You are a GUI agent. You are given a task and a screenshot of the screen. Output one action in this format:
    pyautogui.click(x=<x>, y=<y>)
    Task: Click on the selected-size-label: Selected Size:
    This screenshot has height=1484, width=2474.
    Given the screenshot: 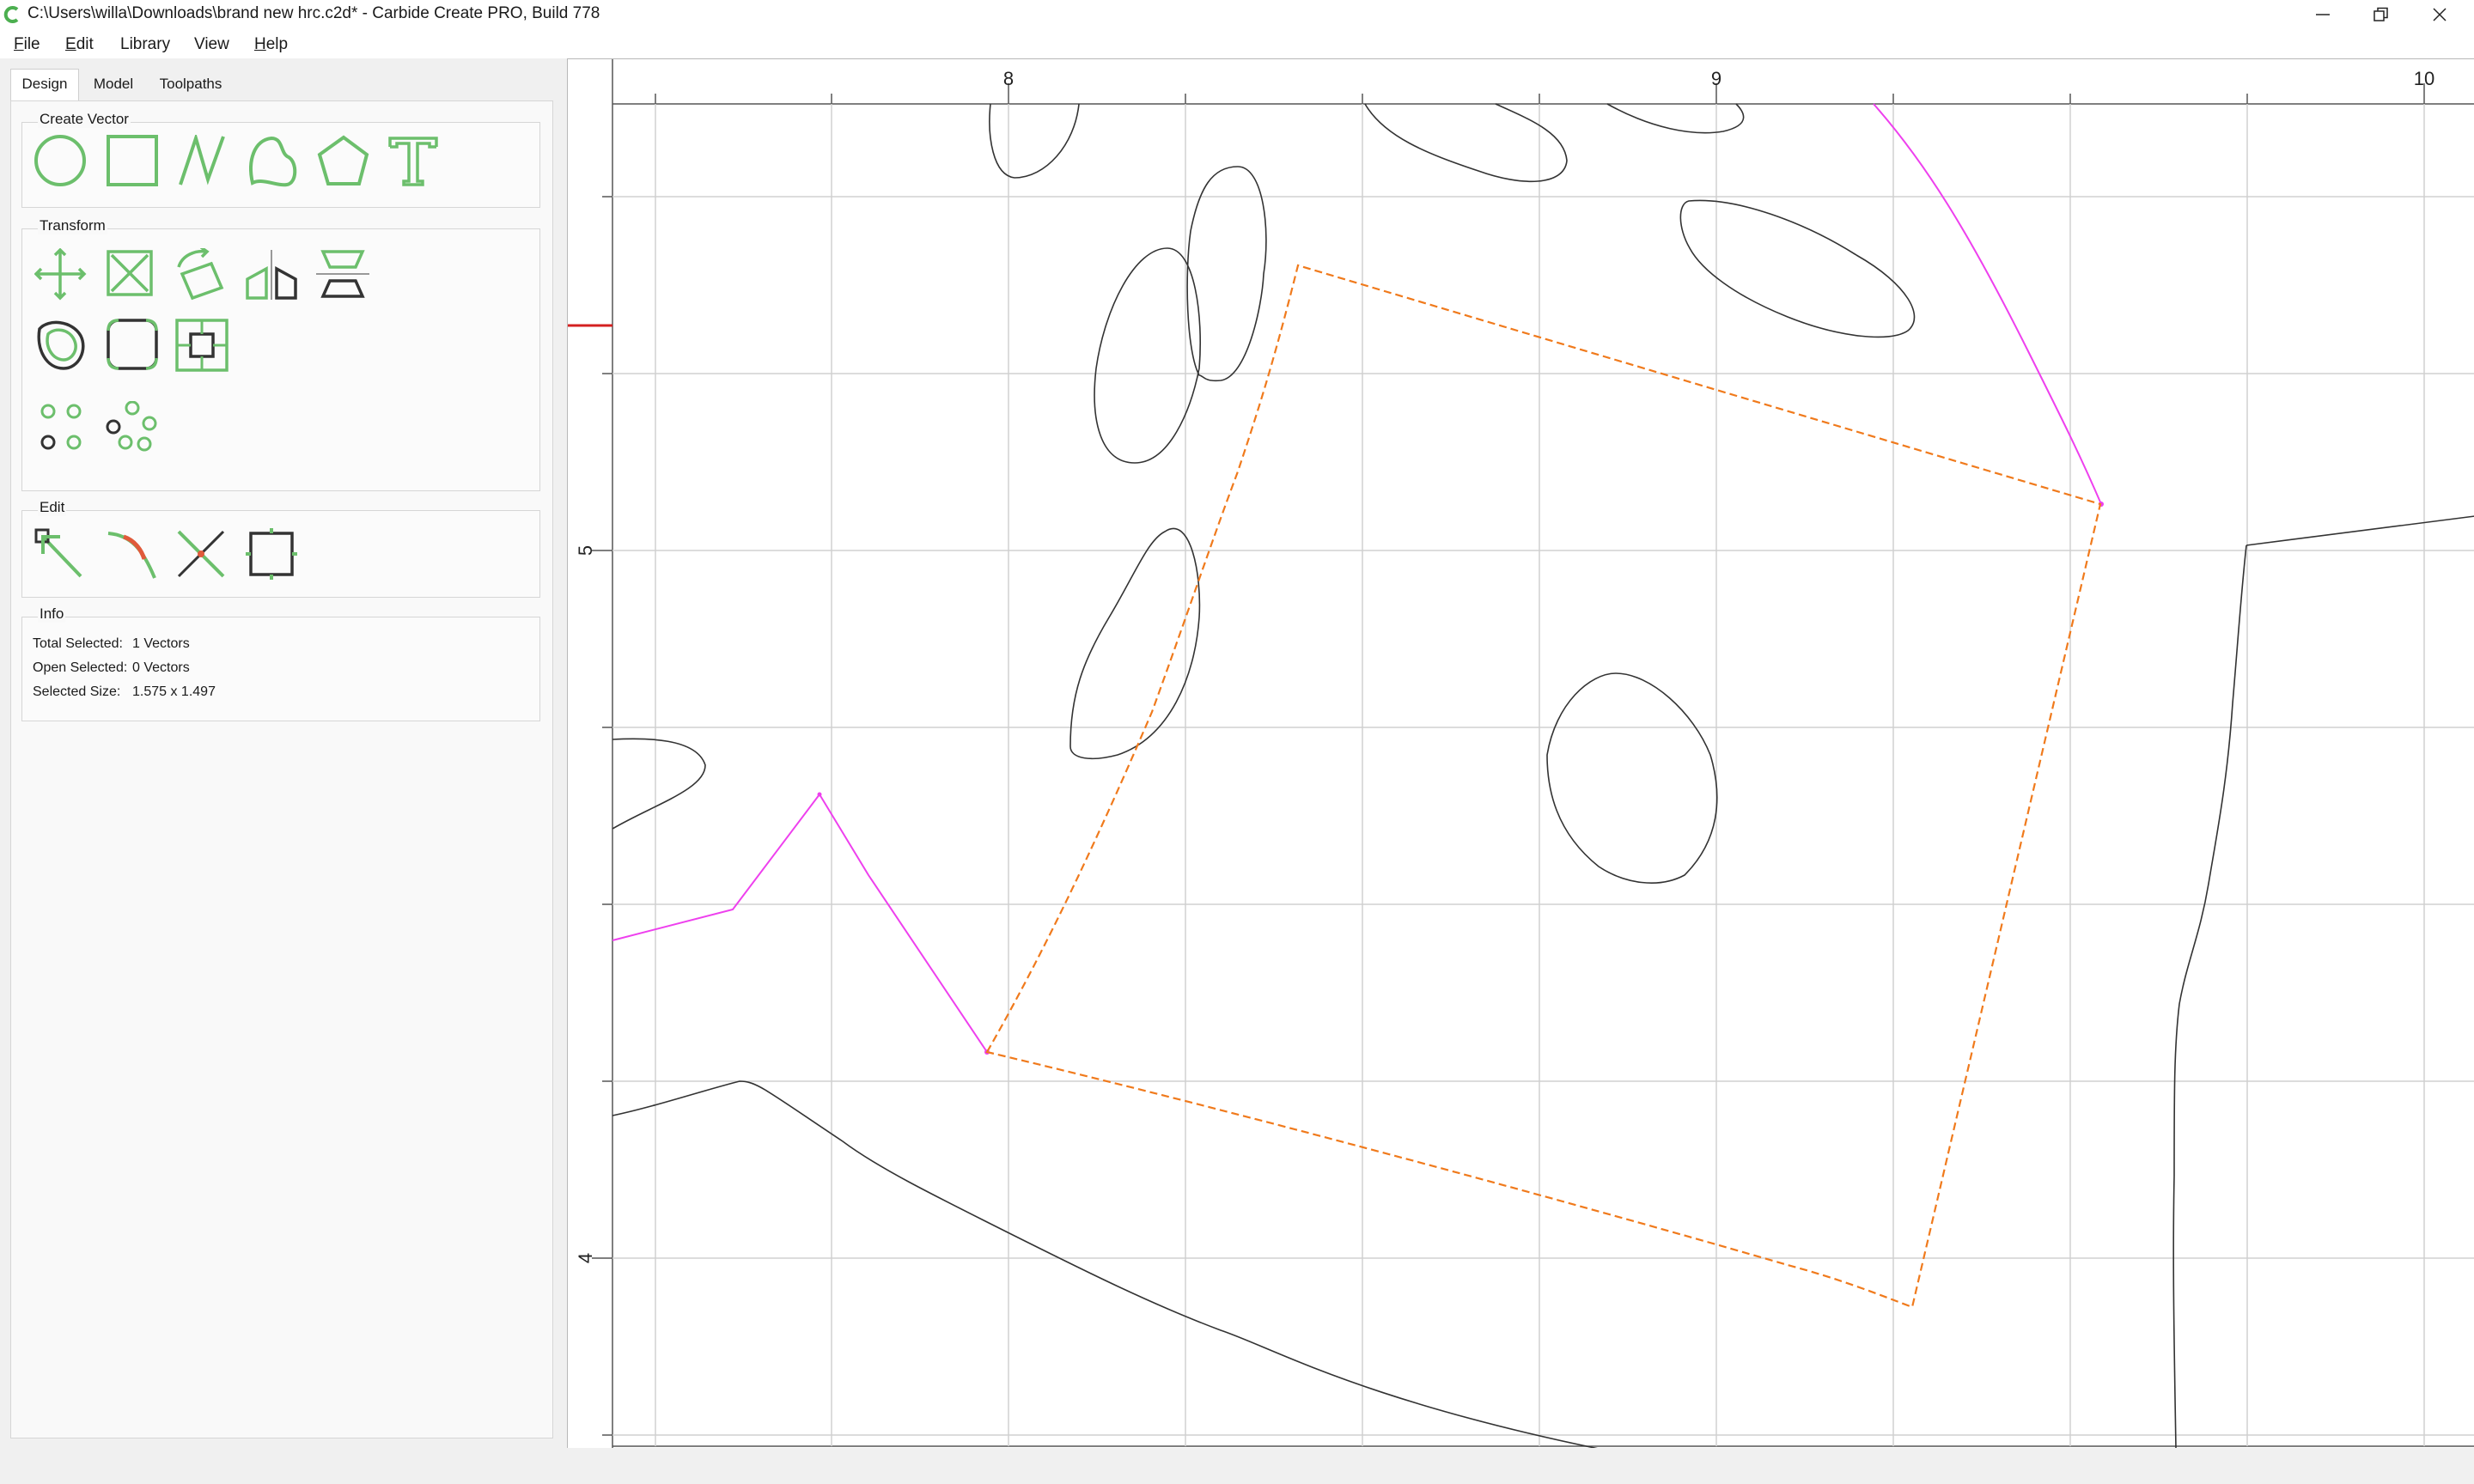 What is the action you would take?
    pyautogui.click(x=77, y=691)
    